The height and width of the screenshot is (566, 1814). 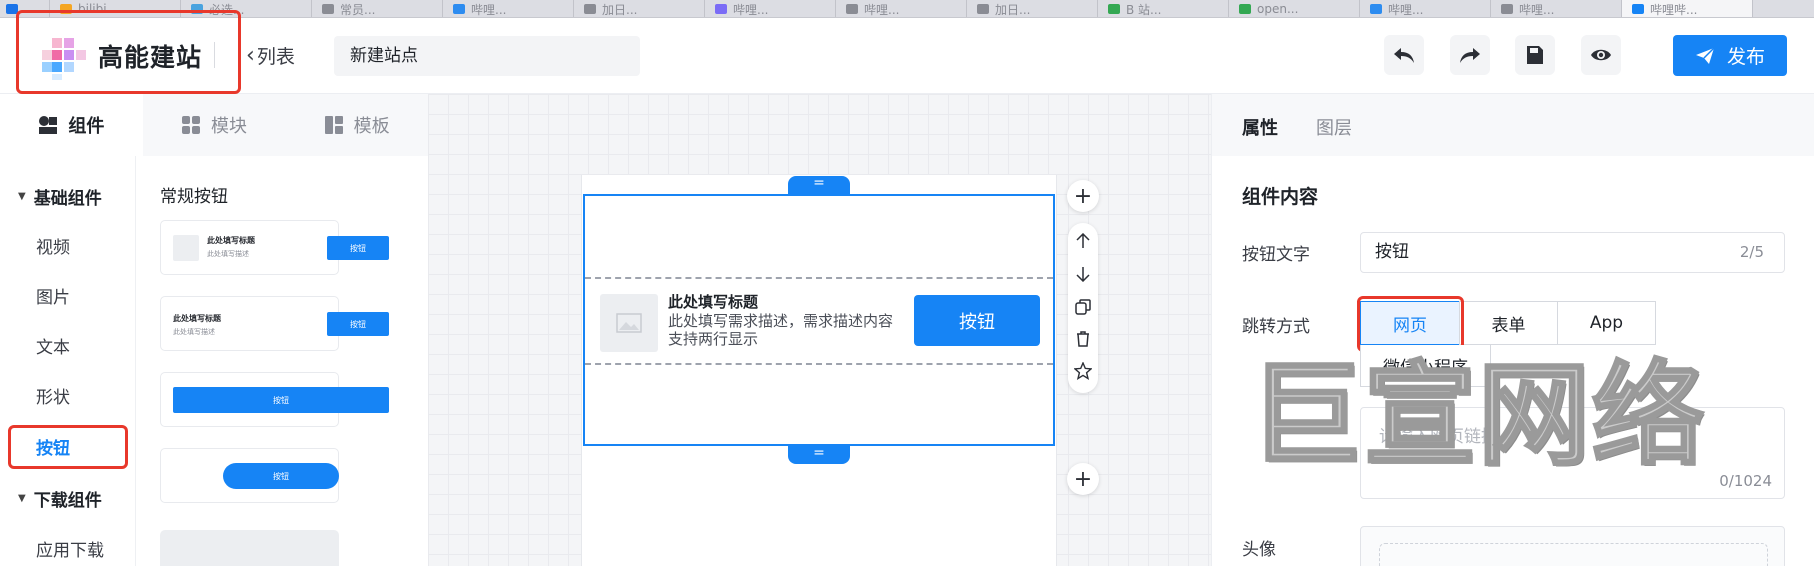 I want to click on button-text-label: 按钮文字, so click(x=1276, y=255).